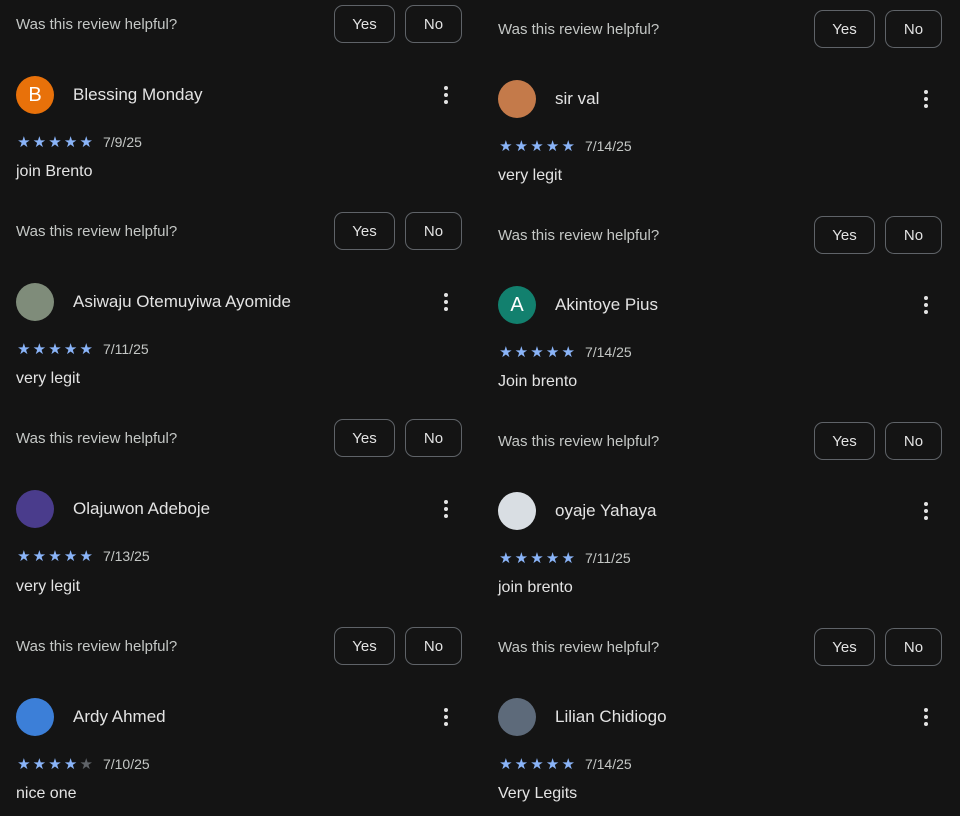  I want to click on review-text: join brento, so click(535, 587).